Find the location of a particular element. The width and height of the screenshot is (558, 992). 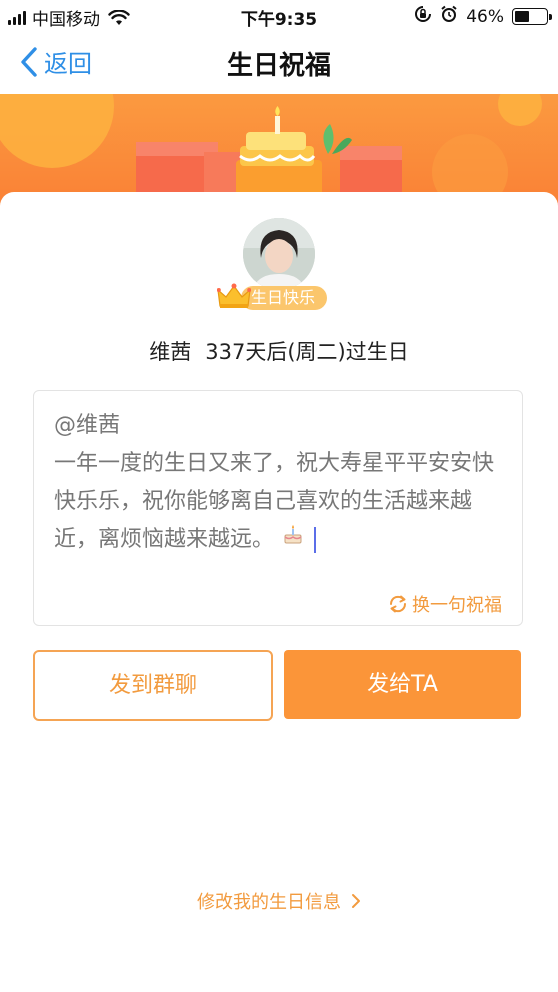

edit-my-birthday-link: 修改我的生日信息 is located at coordinates (279, 901).